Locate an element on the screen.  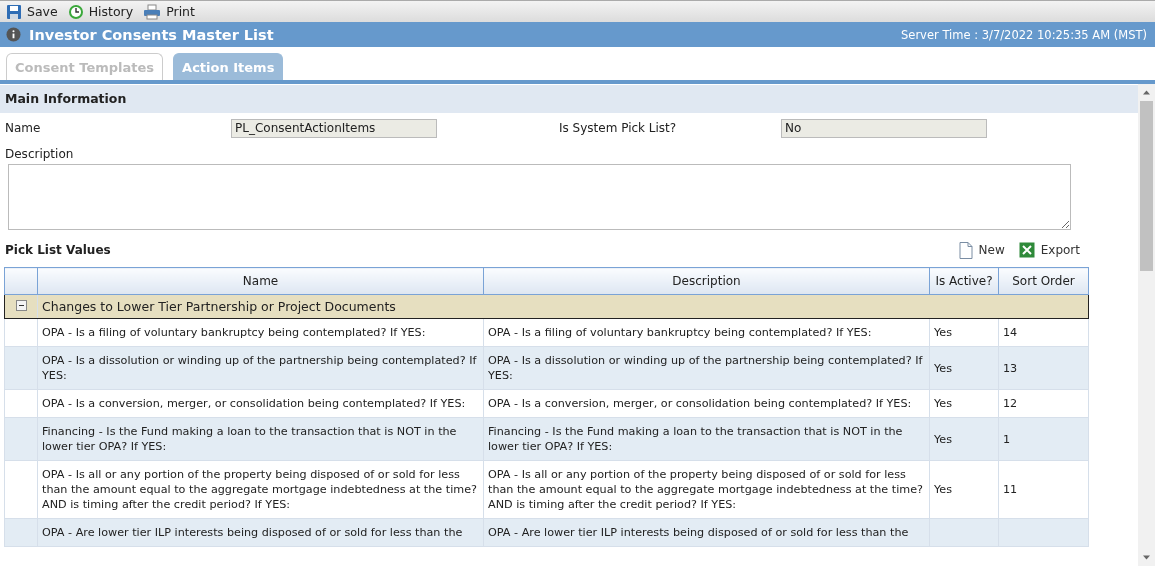
column-header: Name is located at coordinates (260, 281).